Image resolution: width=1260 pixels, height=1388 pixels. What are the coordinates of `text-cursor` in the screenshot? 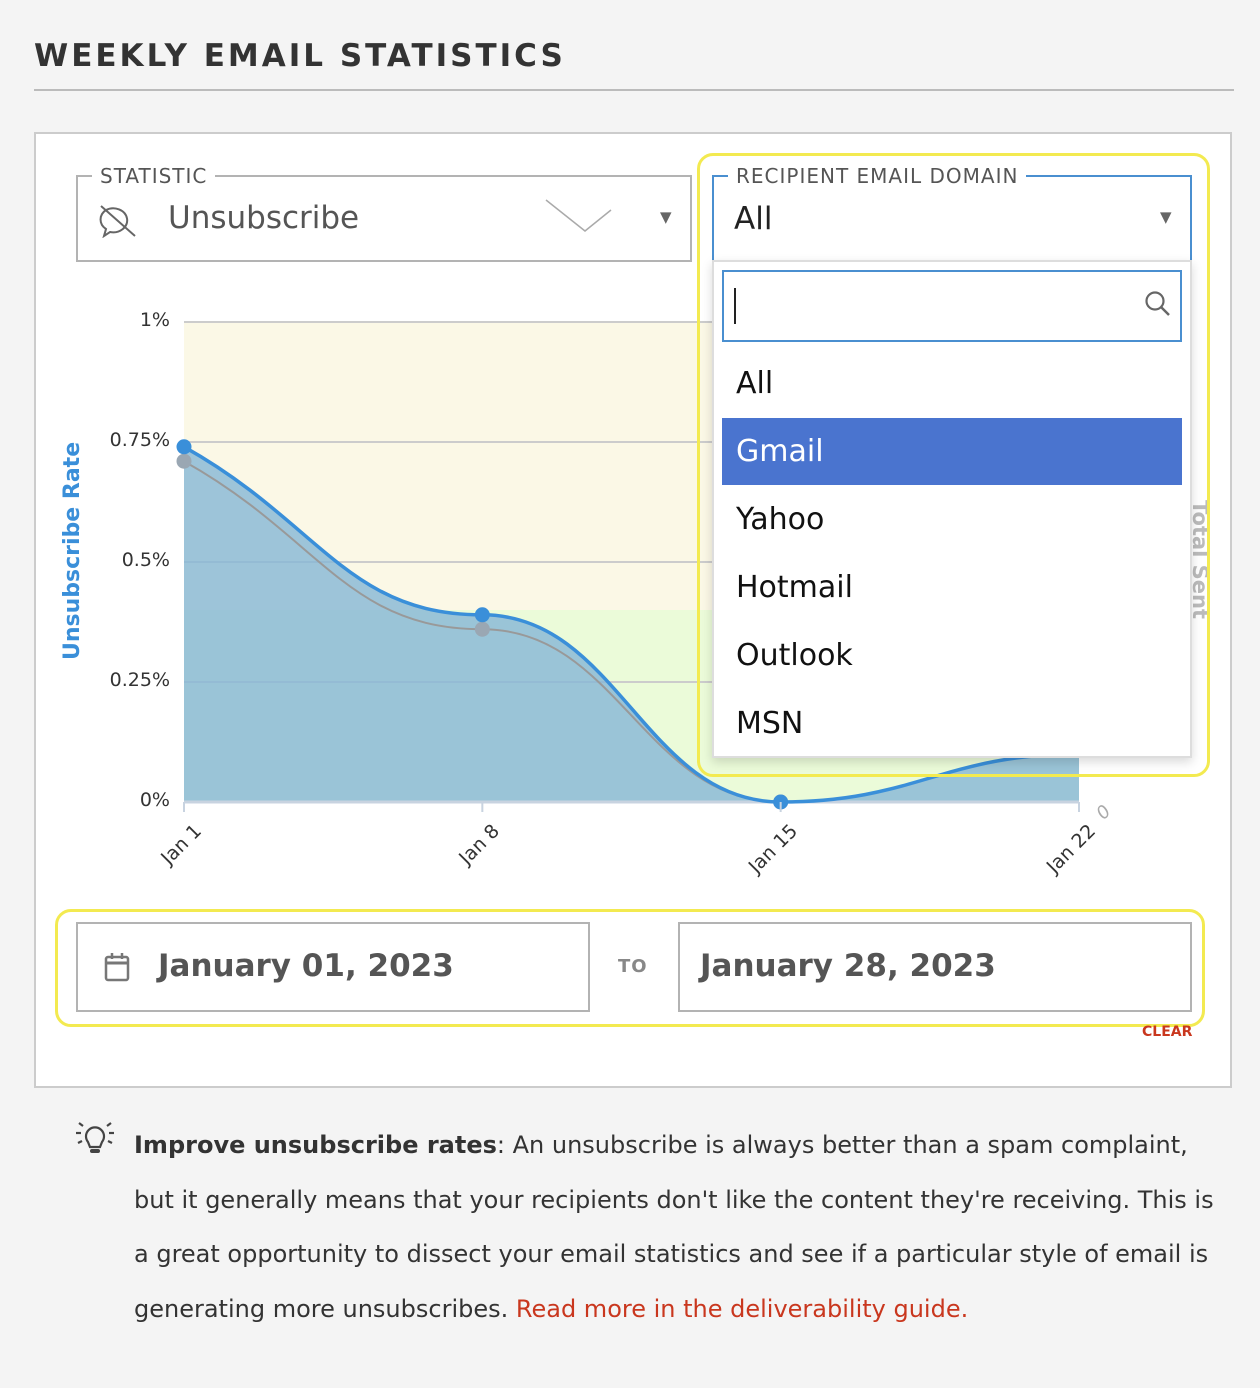 It's located at (735, 306).